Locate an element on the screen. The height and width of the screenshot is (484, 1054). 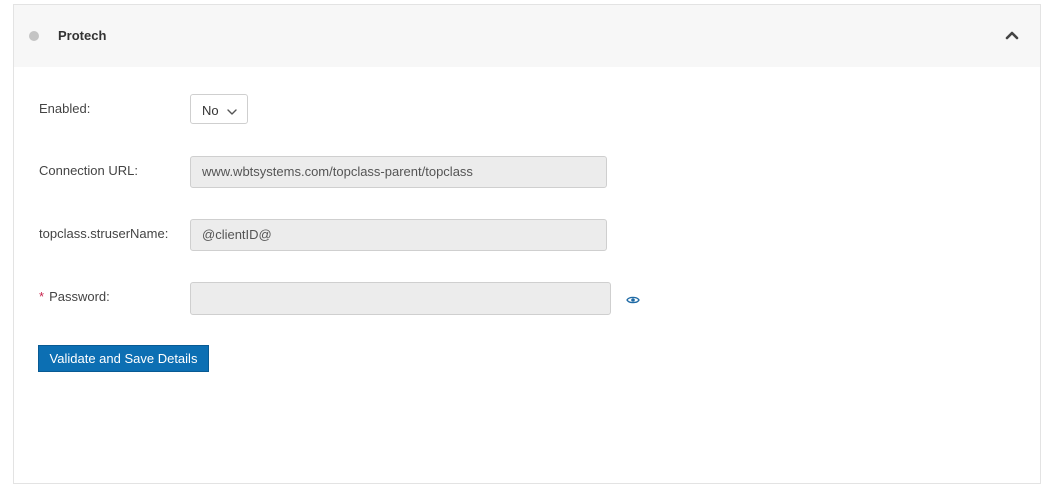
password-label: * Password: is located at coordinates (74, 296).